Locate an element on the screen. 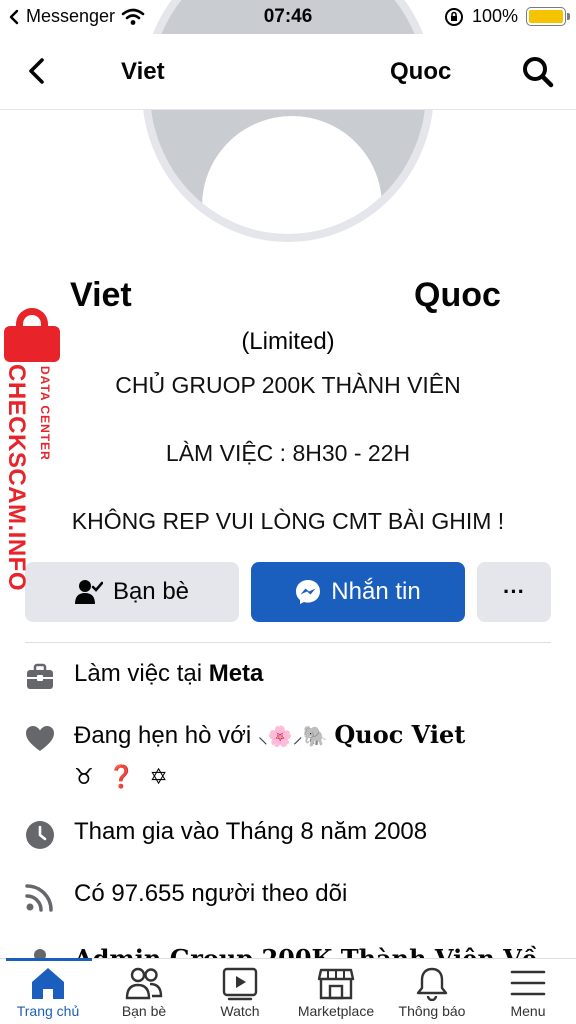 The image size is (576, 1024). more-options-button: ··· is located at coordinates (514, 592).